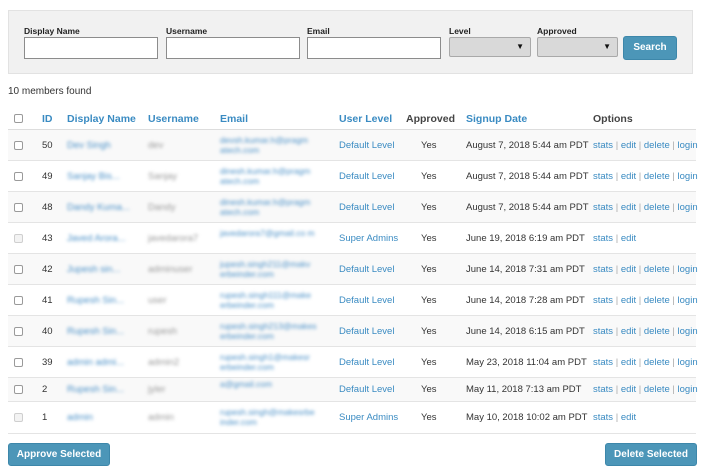  What do you see at coordinates (490, 47) in the screenshot?
I see `level-filter-select: ▼` at bounding box center [490, 47].